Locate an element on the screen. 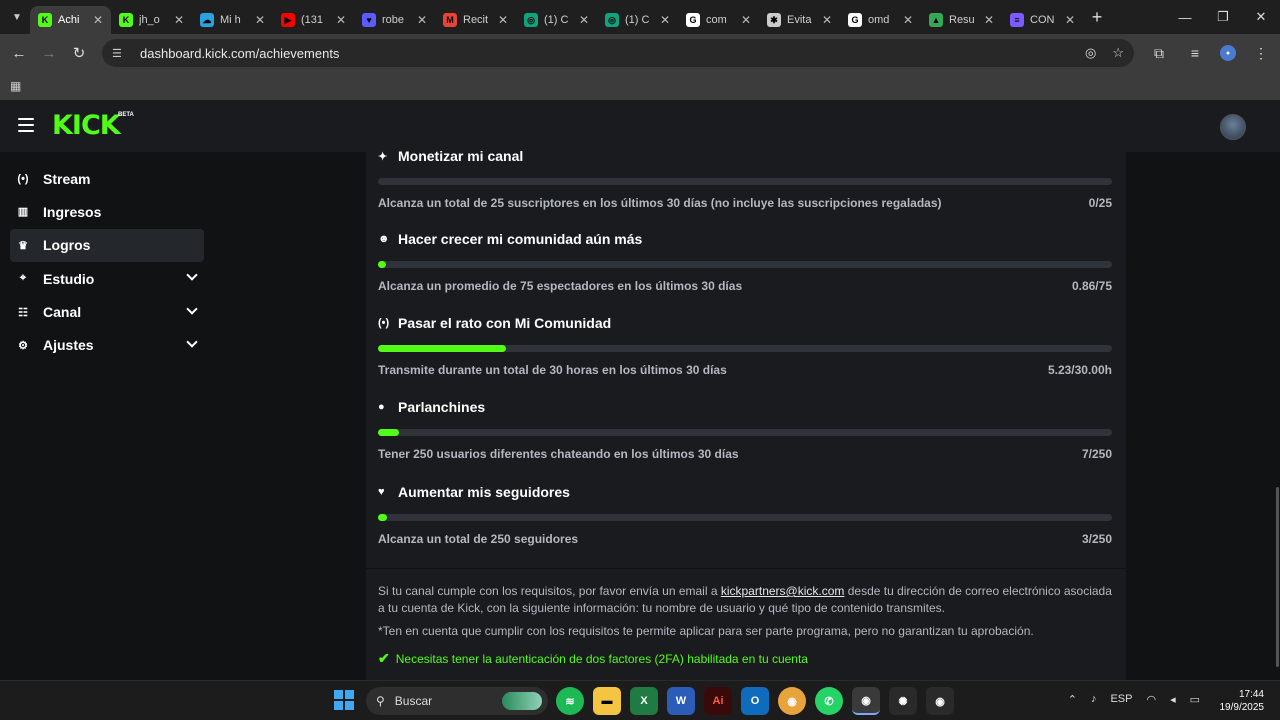 The width and height of the screenshot is (1280, 720). browser-tab: ✱ Evita ✕ is located at coordinates (799, 20).